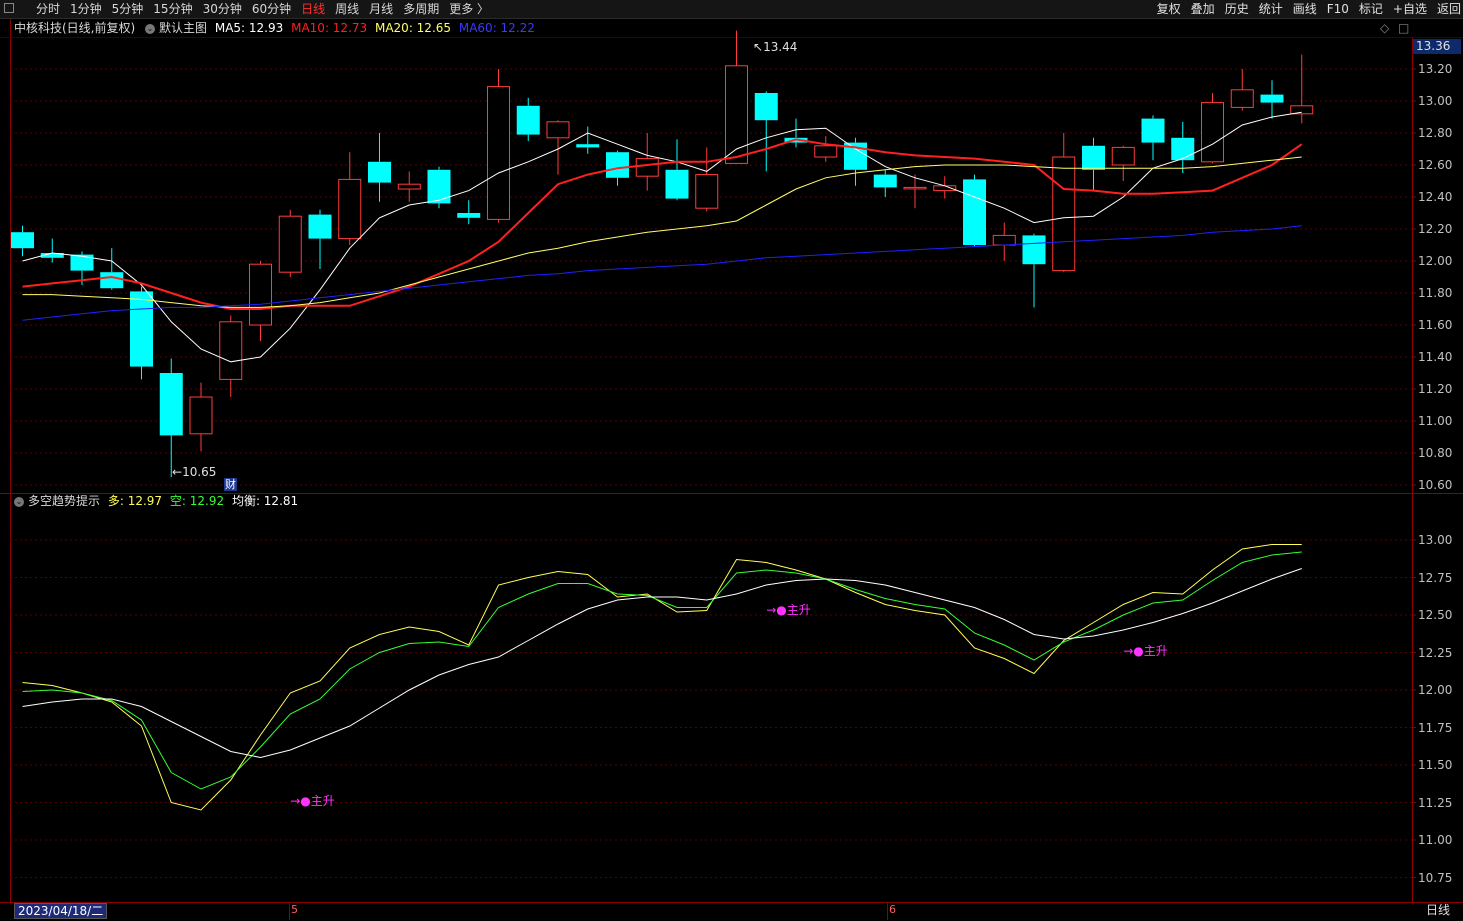  Describe the element at coordinates (1435, 101) in the screenshot. I see `main-y-tick-label: 13.00` at that location.